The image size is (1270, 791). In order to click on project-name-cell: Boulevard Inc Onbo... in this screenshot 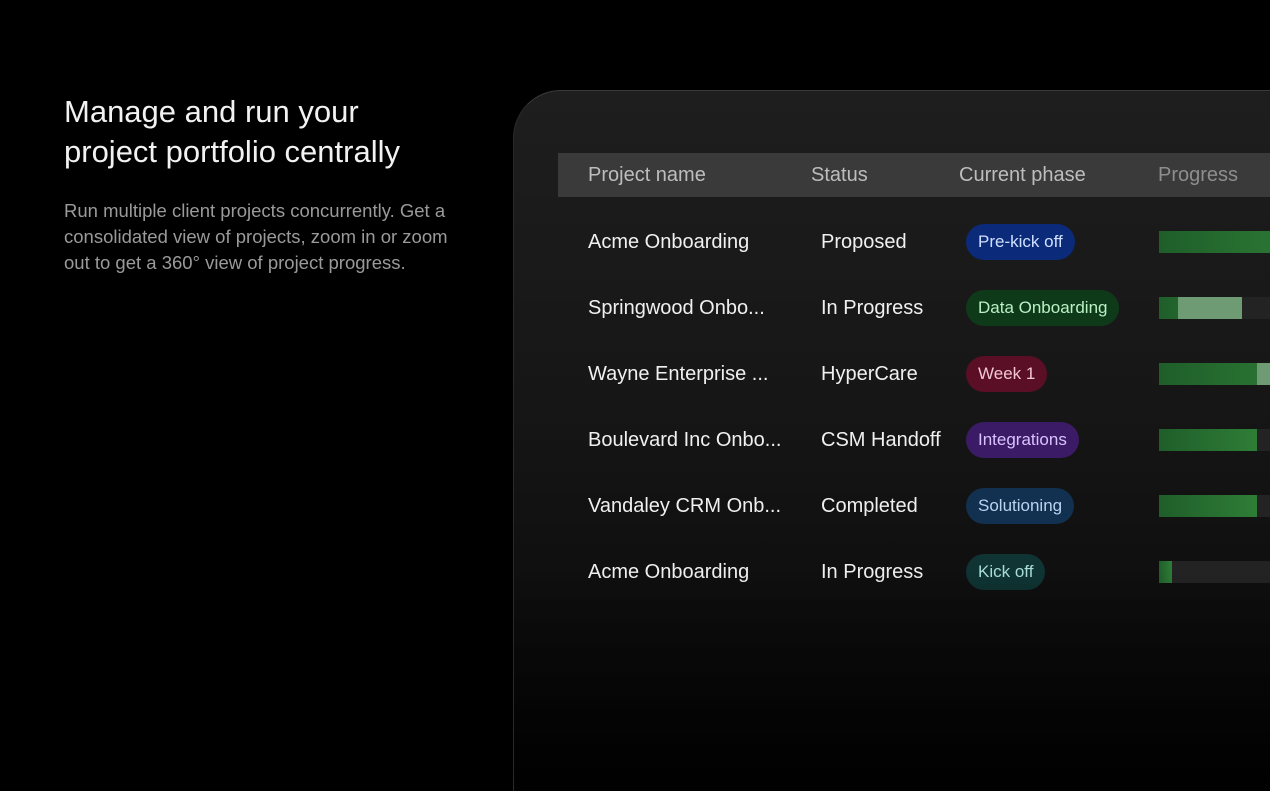, I will do `click(684, 440)`.